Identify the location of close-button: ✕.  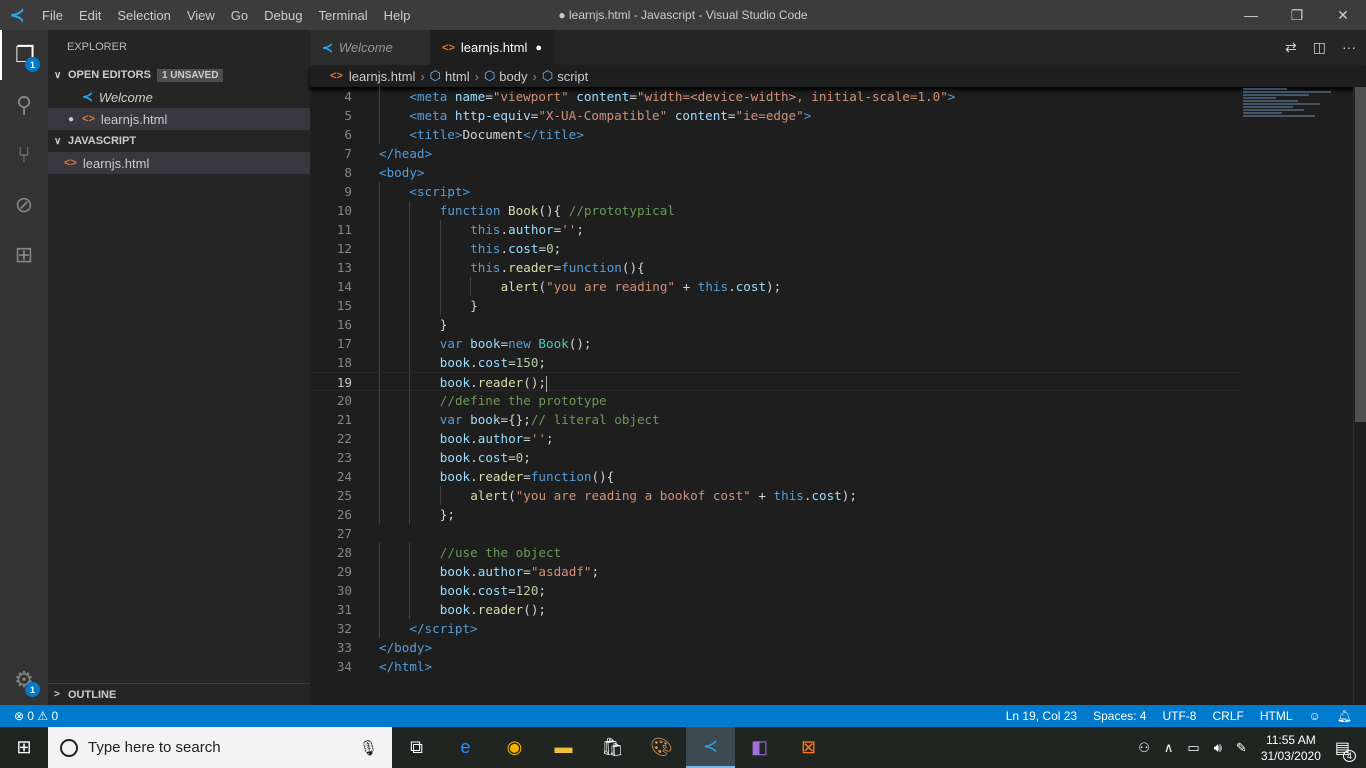
(1343, 15).